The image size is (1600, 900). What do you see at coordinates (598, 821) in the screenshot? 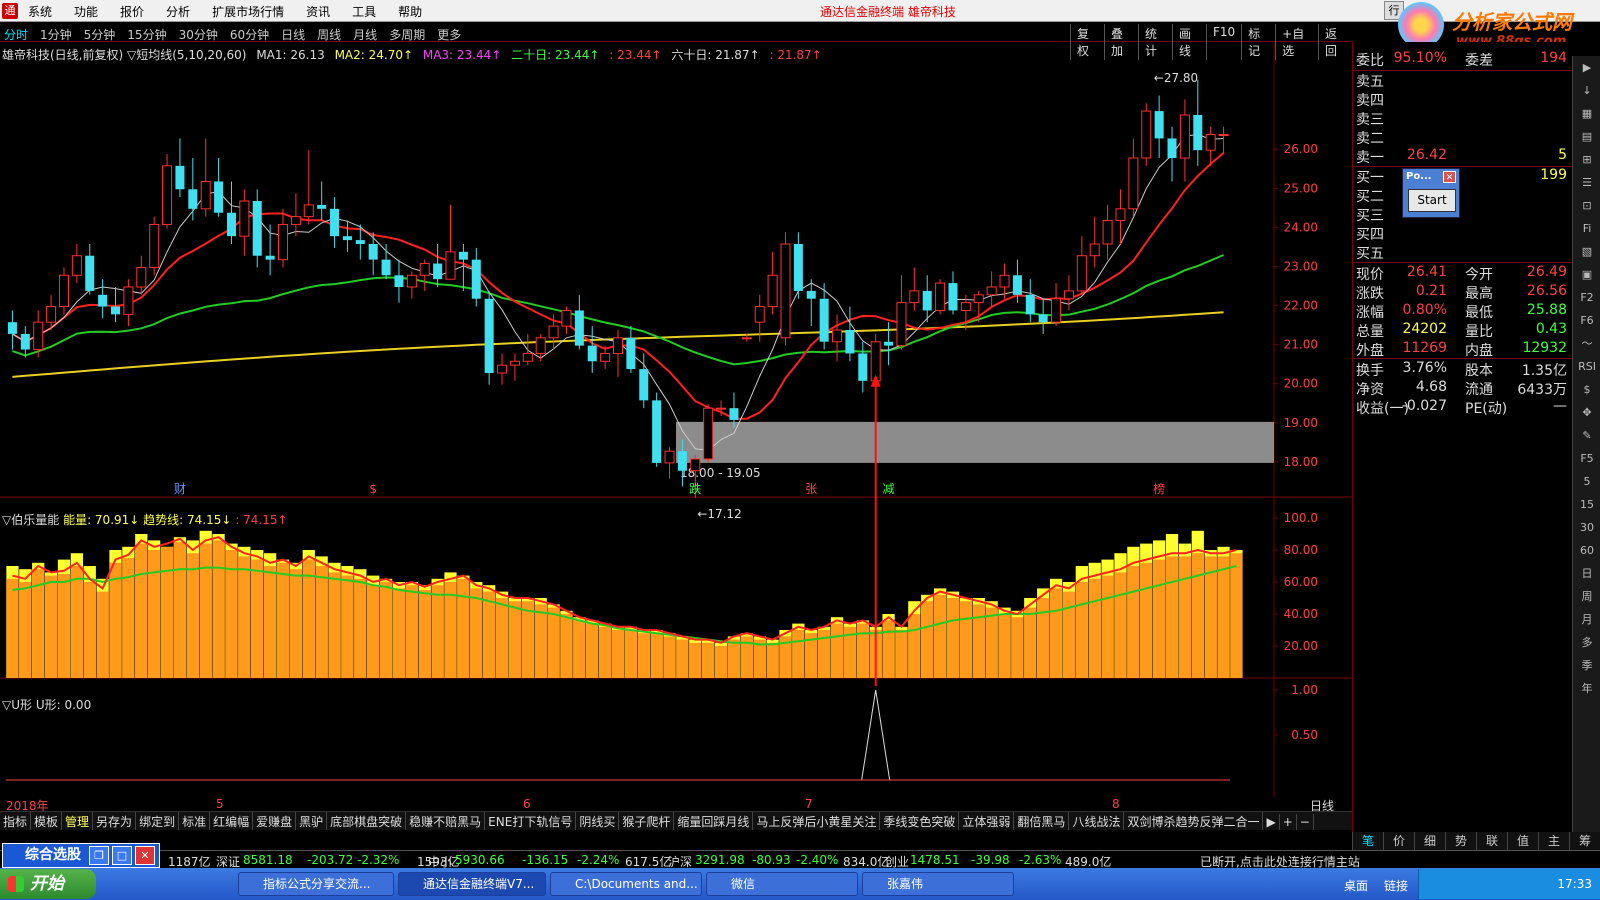
I see `tab-indicator-12: 阴线买` at bounding box center [598, 821].